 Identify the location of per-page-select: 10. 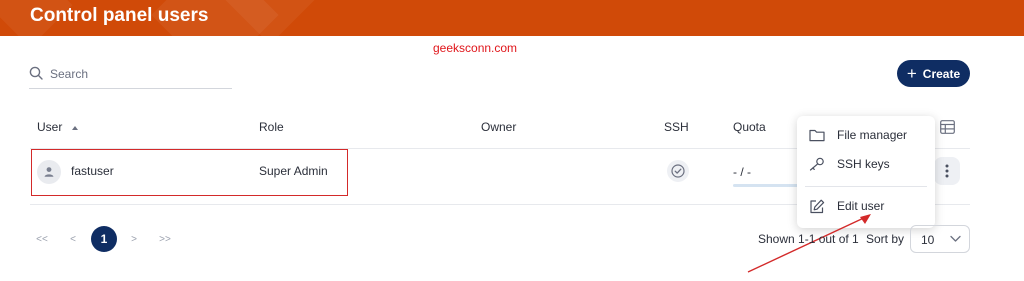
(940, 239).